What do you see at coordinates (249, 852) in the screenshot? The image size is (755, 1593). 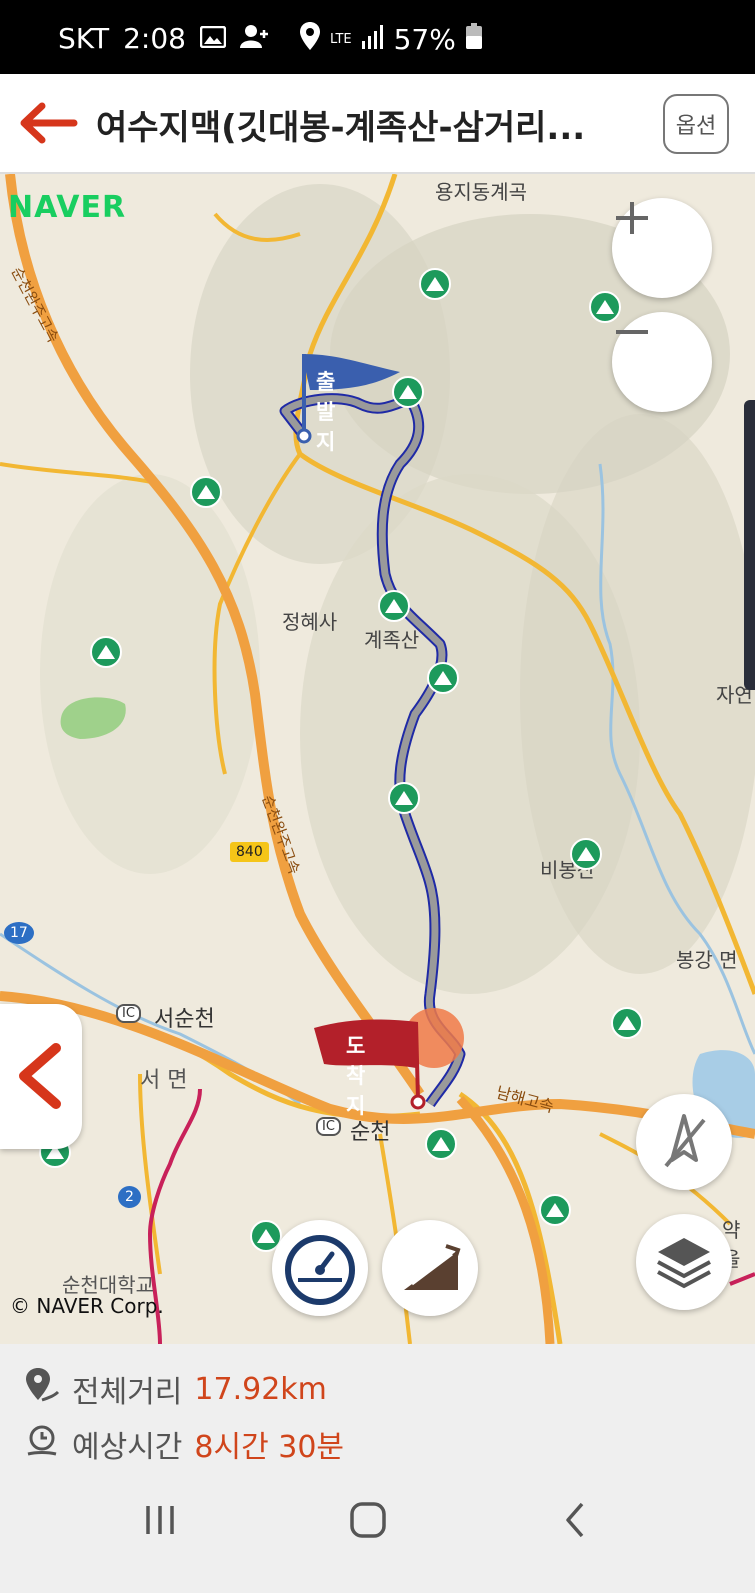 I see `road-shield: 840` at bounding box center [249, 852].